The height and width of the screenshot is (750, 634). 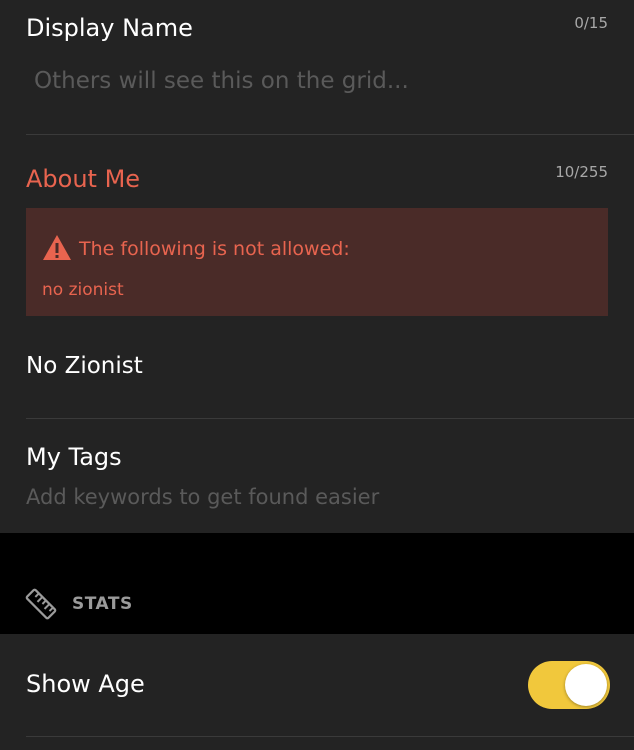 I want to click on toggle-knob, so click(x=586, y=685).